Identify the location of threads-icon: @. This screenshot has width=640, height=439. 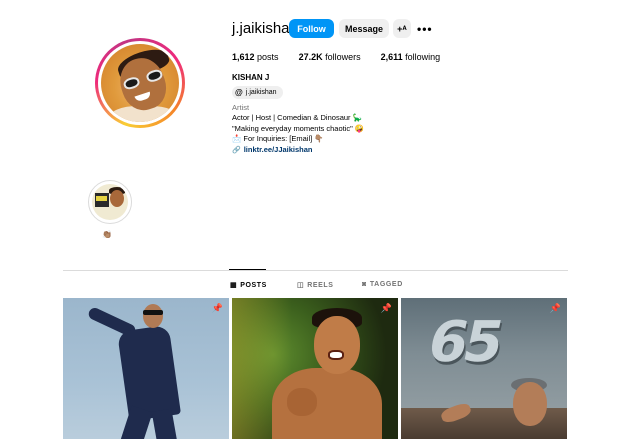
(239, 92).